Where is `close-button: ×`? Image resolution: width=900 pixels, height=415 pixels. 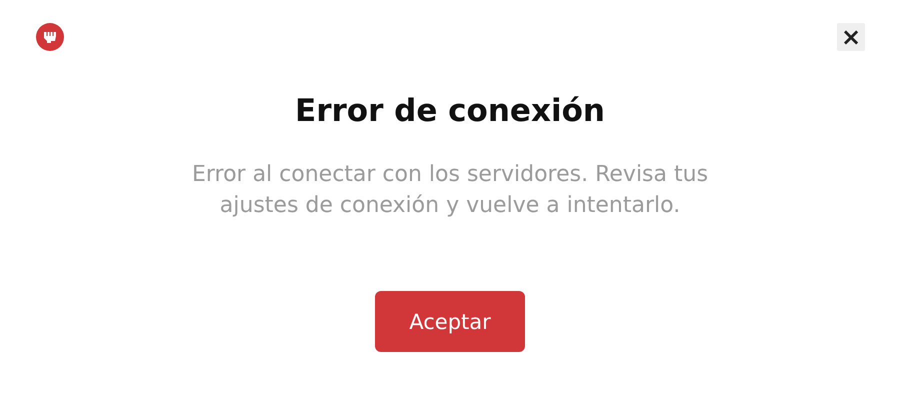
close-button: × is located at coordinates (851, 37).